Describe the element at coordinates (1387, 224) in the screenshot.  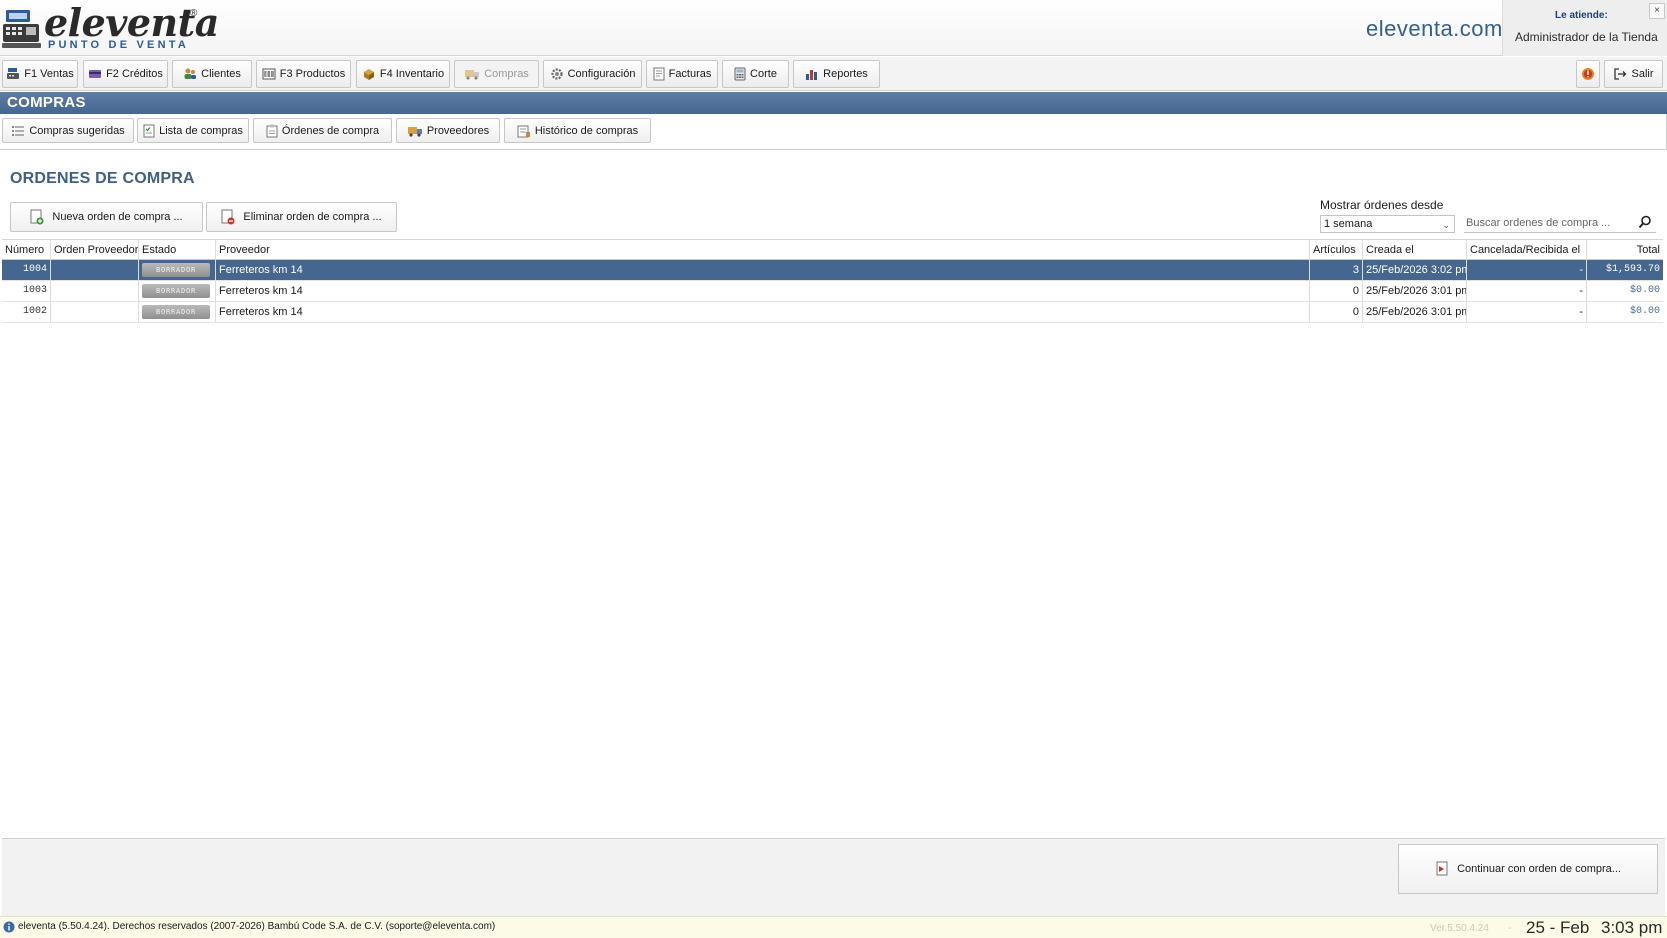
I see `period-select: 1 semana ⌄` at that location.